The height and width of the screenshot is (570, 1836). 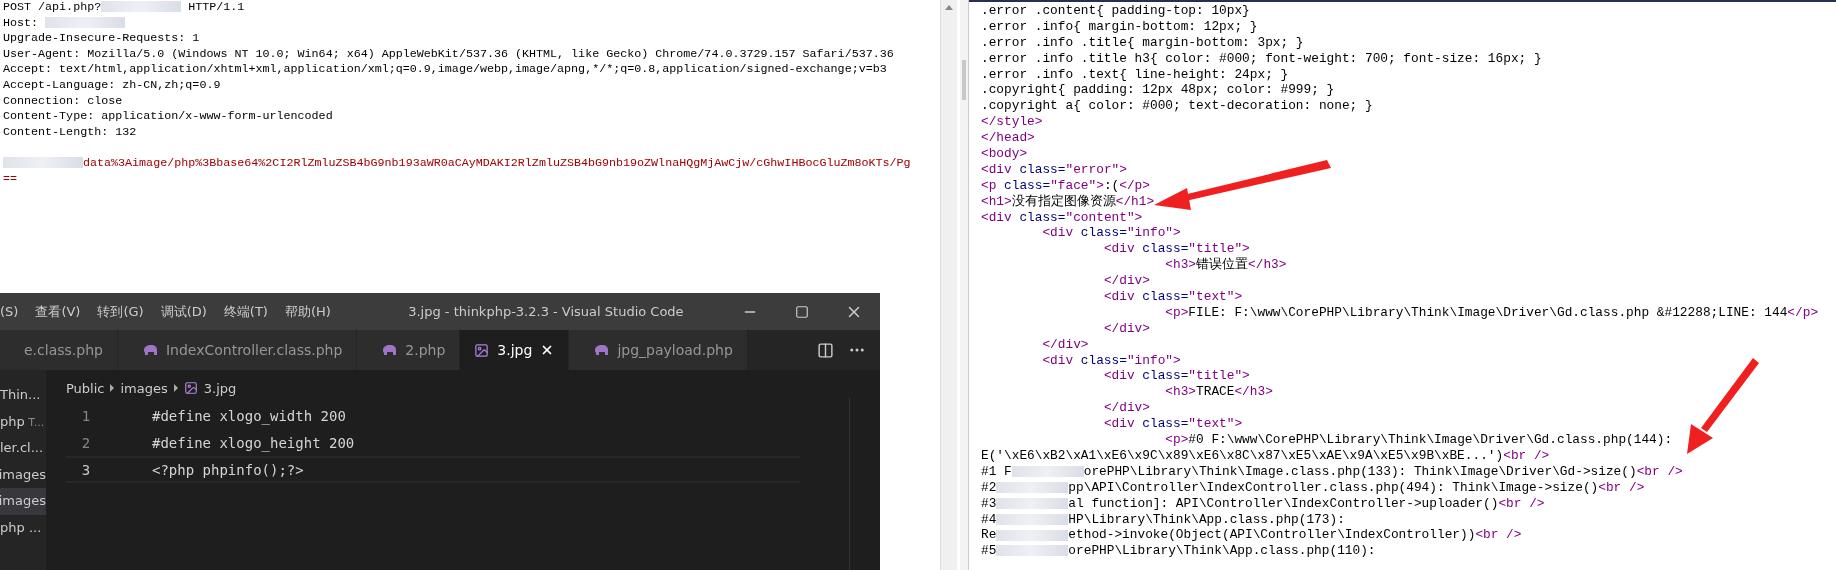 What do you see at coordinates (63, 101) in the screenshot?
I see `request-line: Connection: close` at bounding box center [63, 101].